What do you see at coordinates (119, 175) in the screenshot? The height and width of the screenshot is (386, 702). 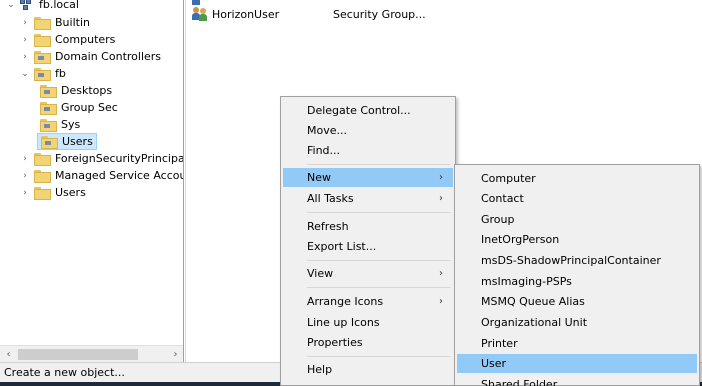 I see `tree-node-label: Managed Service Accour` at bounding box center [119, 175].